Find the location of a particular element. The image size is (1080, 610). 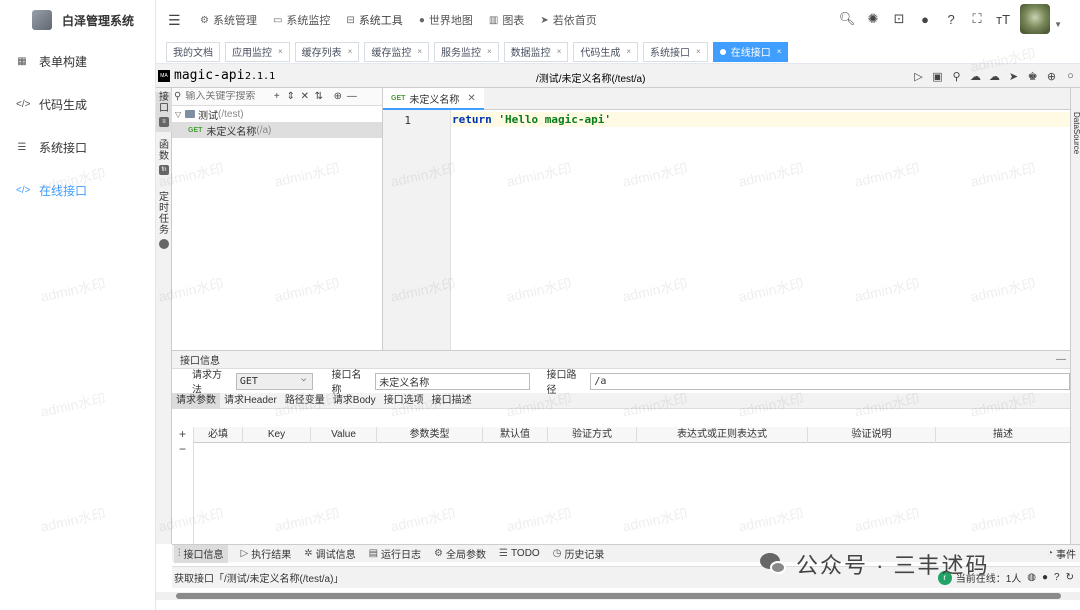

save-icon: ▣ is located at coordinates (937, 76).